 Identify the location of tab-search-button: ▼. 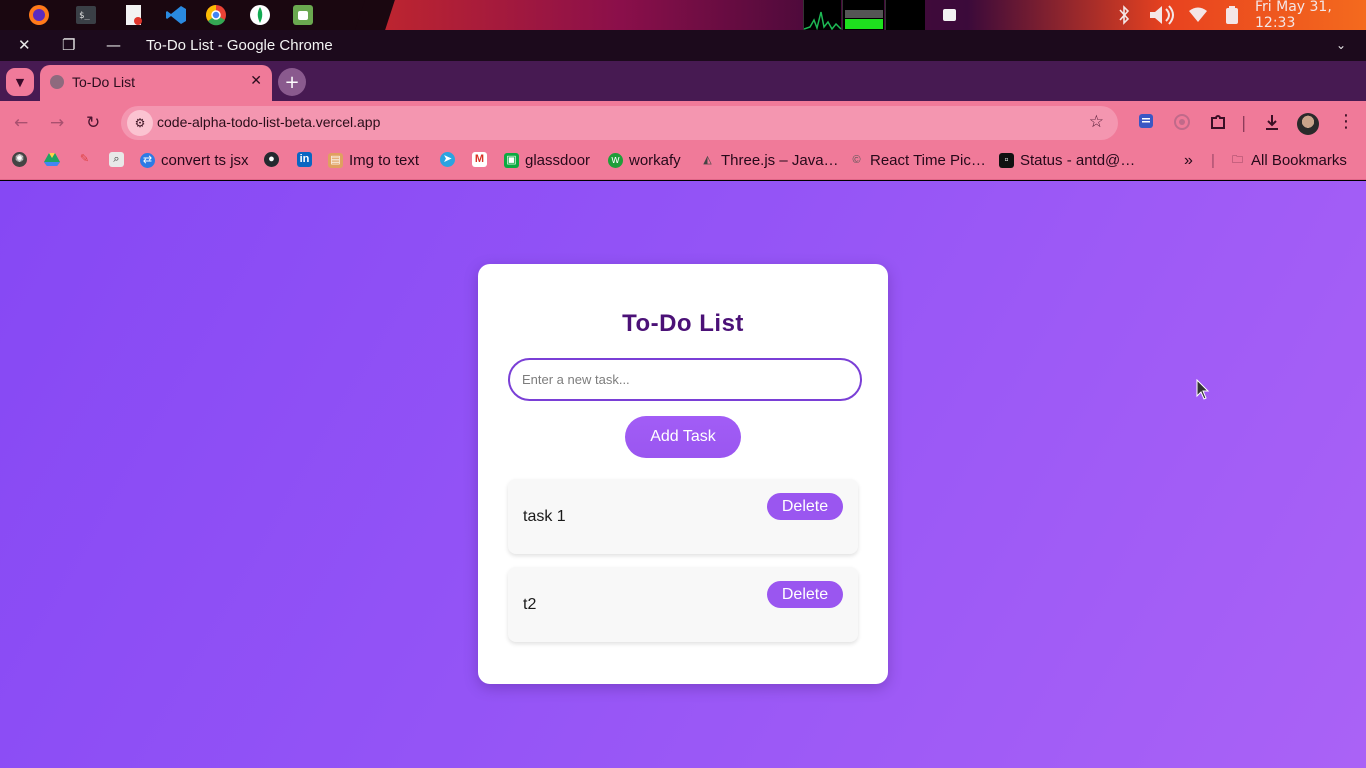
(20, 82).